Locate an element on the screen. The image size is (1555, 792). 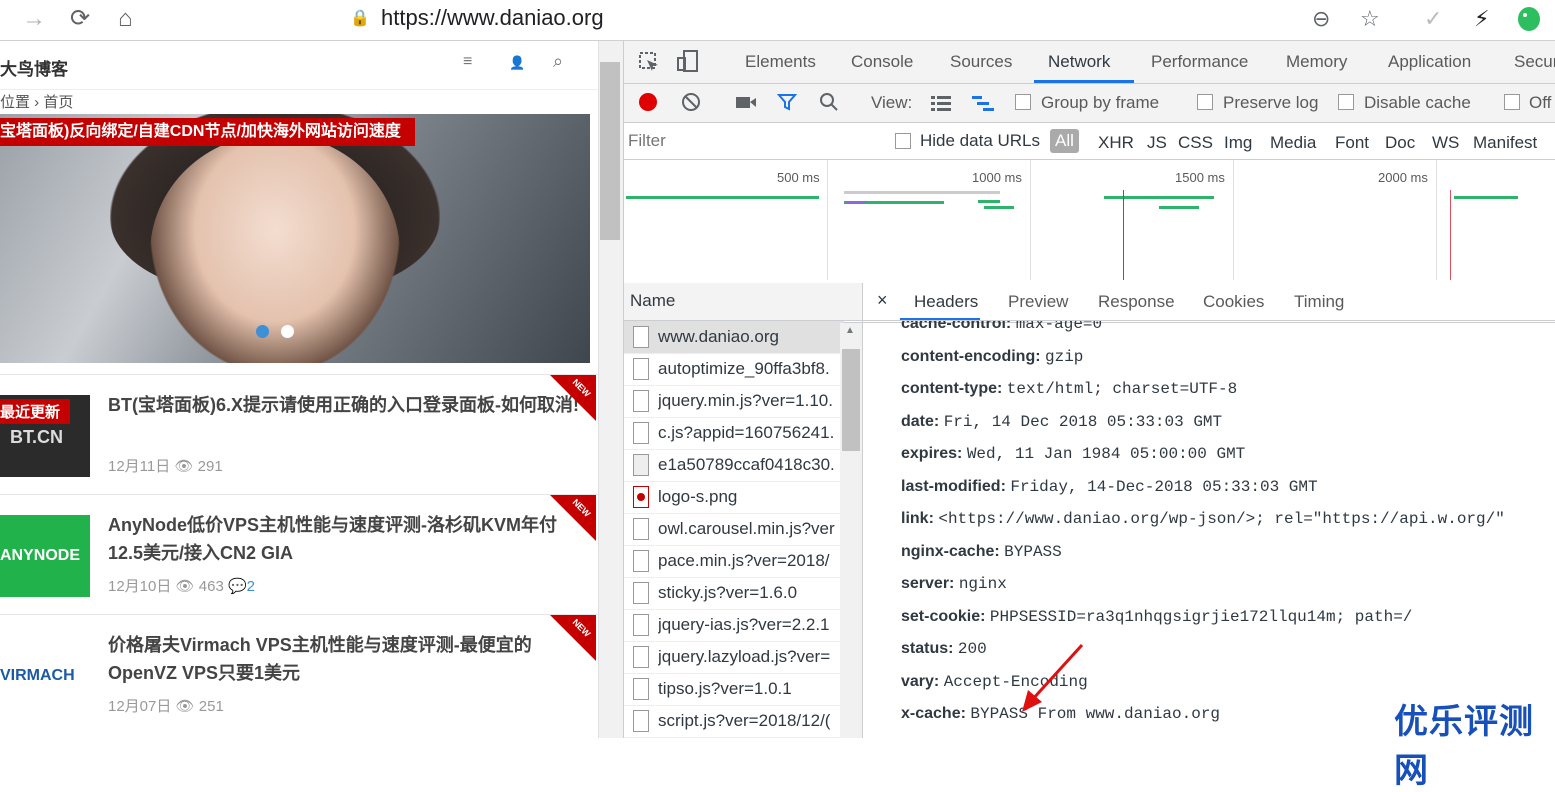
active-detail-tab-indicator is located at coordinates (940, 319).